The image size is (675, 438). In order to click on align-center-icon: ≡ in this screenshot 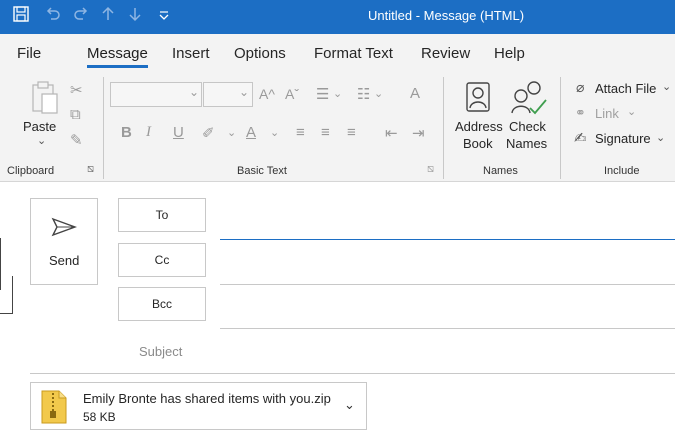, I will do `click(325, 132)`.